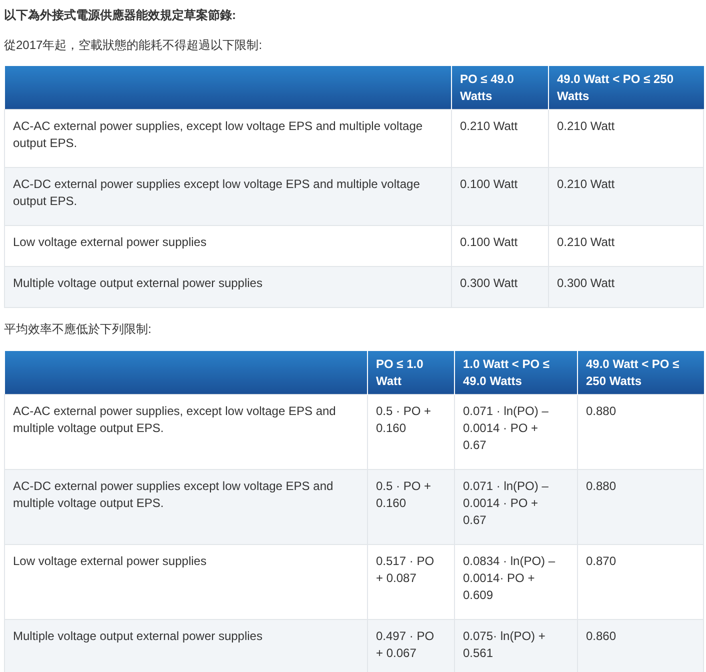  Describe the element at coordinates (506, 372) in the screenshot. I see `column-header: 1.0 Watt < PO ≤ 49.0 Watts` at that location.